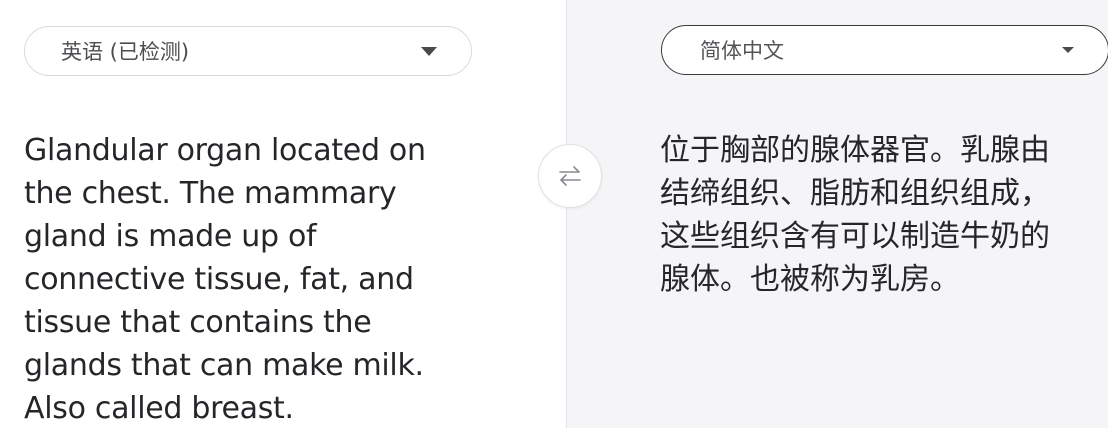  I want to click on translated-text-line: 位于胸部的腺体器官。乳腺由, so click(855, 150).